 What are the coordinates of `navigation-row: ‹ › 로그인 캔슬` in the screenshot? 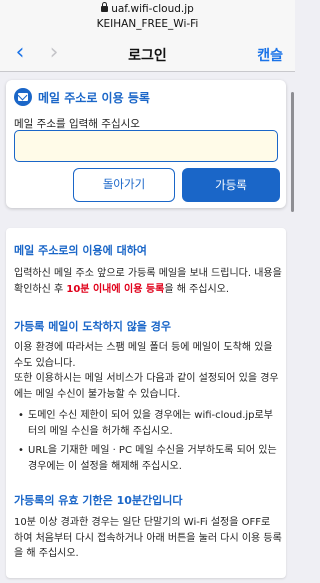 It's located at (147, 54).